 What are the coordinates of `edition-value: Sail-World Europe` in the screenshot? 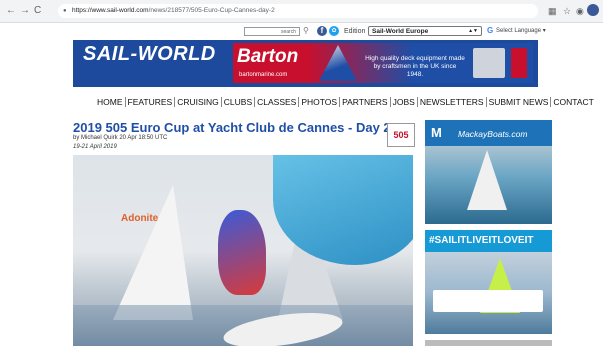 It's located at (400, 31).